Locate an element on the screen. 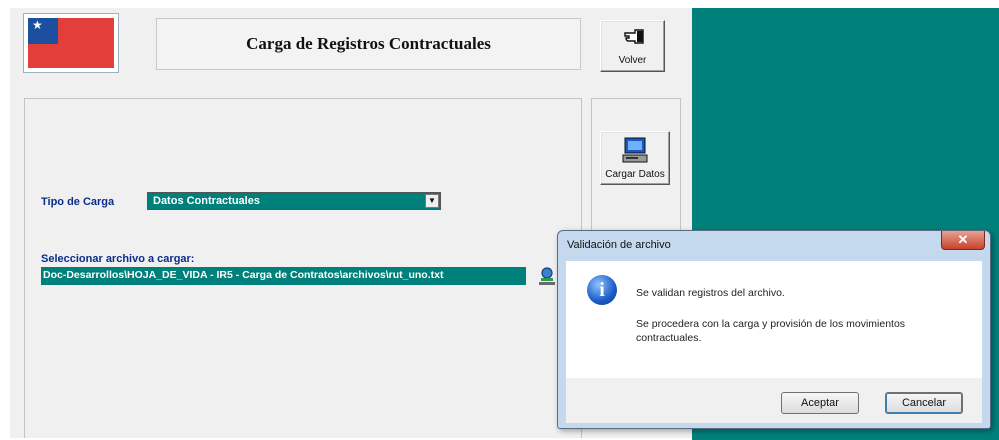 The height and width of the screenshot is (440, 999). title-banner: Carga de Registros Contractuales is located at coordinates (368, 44).